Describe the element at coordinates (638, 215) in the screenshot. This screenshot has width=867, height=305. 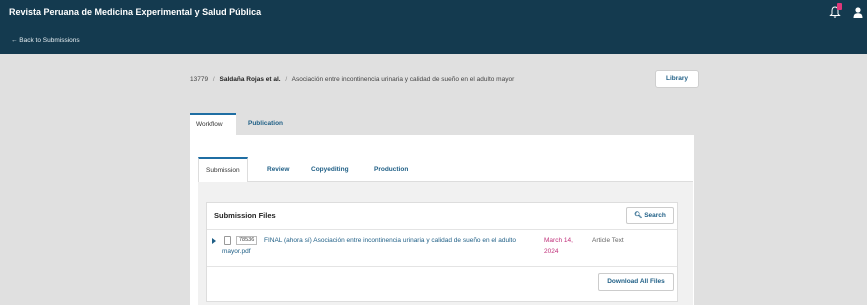
I see `search-icon: 🔍︎` at that location.